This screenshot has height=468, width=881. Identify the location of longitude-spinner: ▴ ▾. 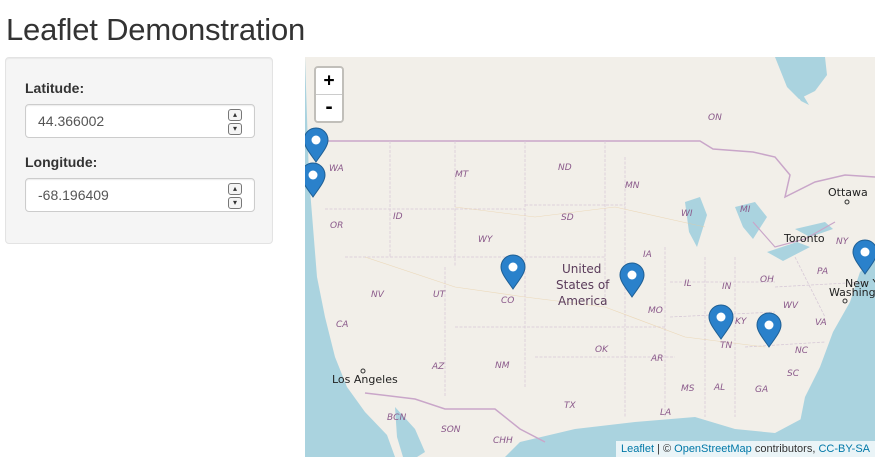
(235, 196).